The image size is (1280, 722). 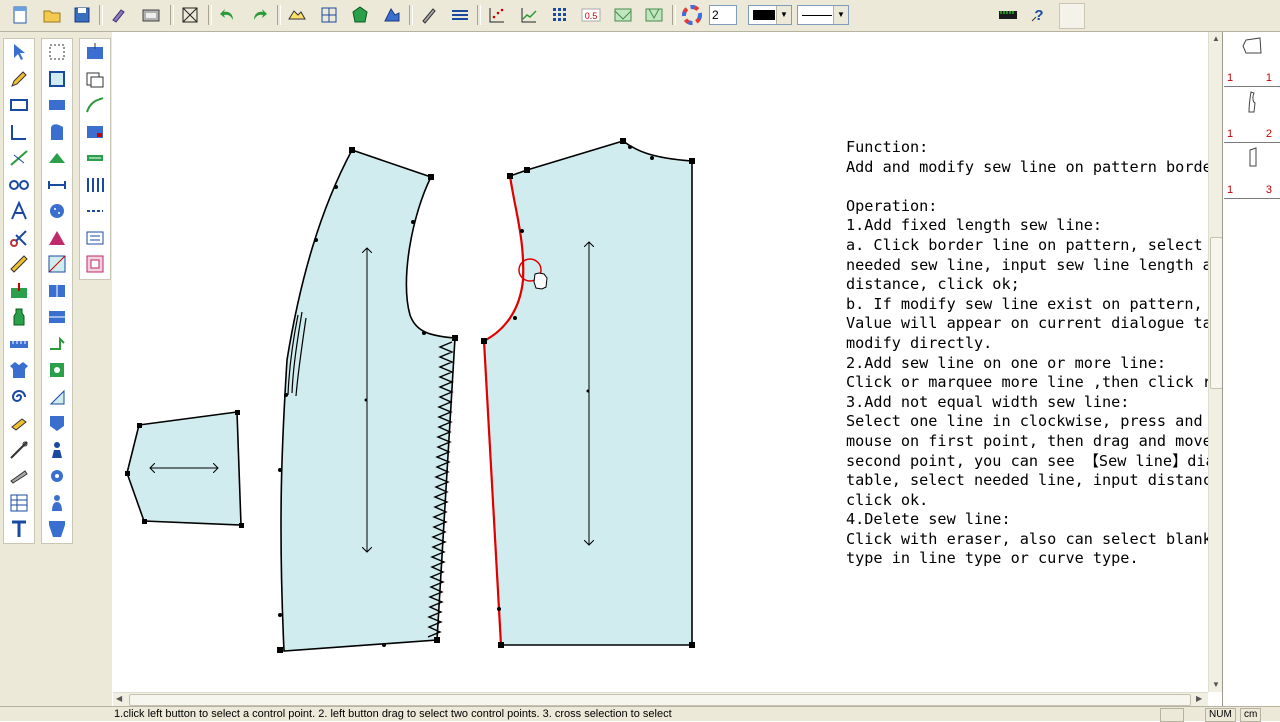 What do you see at coordinates (57, 132) in the screenshot?
I see `curve-tool-icon` at bounding box center [57, 132].